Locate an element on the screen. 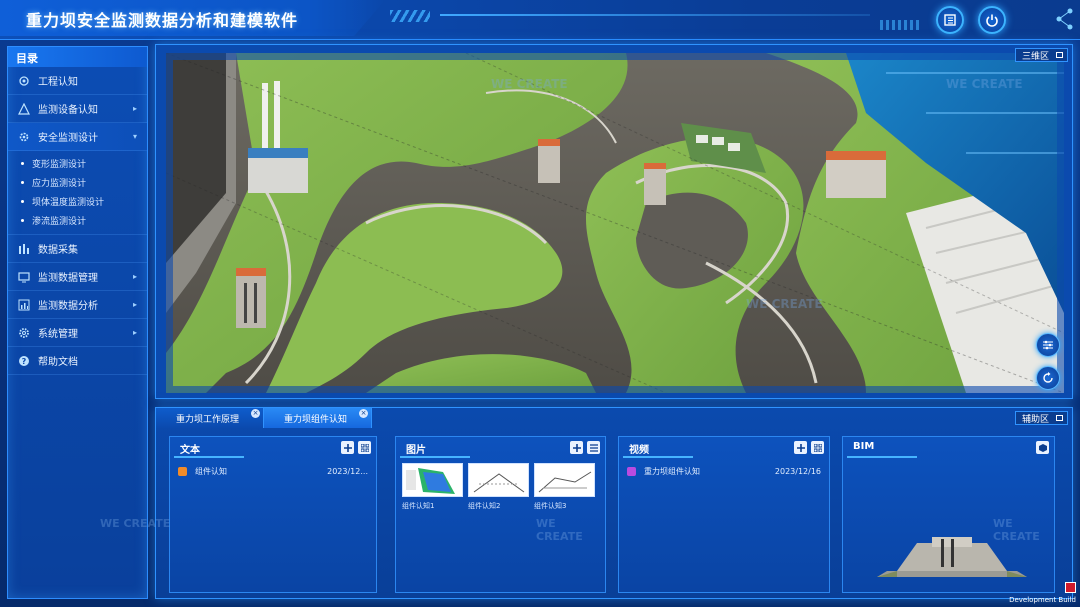 This screenshot has width=1080, height=607. power-button is located at coordinates (992, 20).